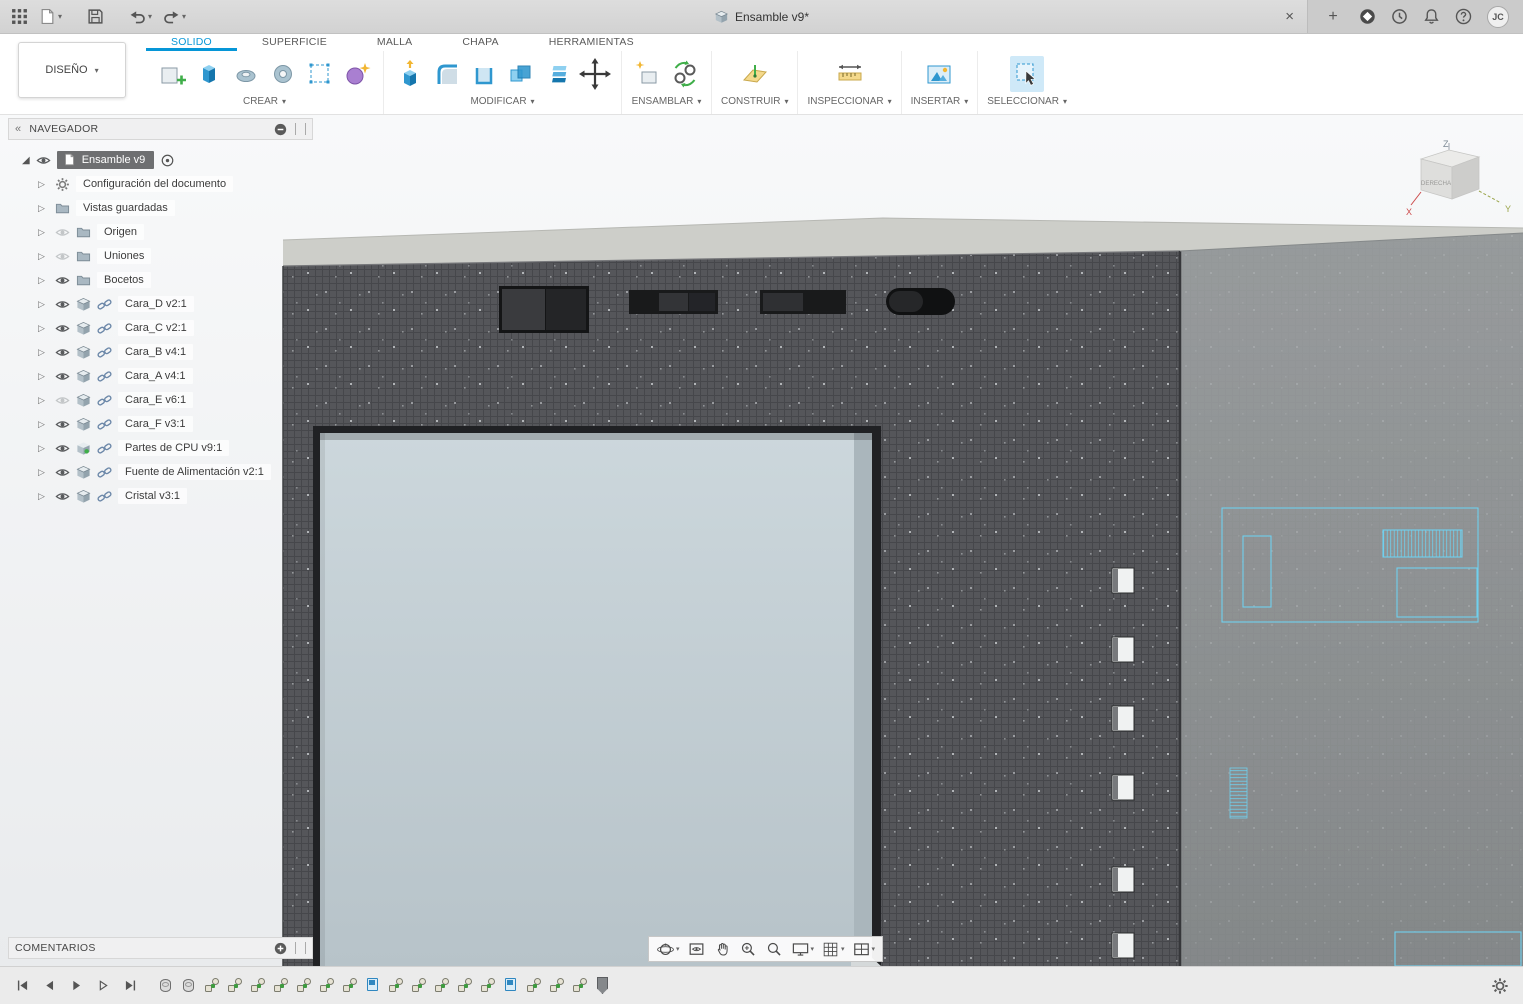 Image resolution: width=1523 pixels, height=1004 pixels. What do you see at coordinates (156, 400) in the screenshot?
I see `tree-item-label: Cara_E v6:1` at bounding box center [156, 400].